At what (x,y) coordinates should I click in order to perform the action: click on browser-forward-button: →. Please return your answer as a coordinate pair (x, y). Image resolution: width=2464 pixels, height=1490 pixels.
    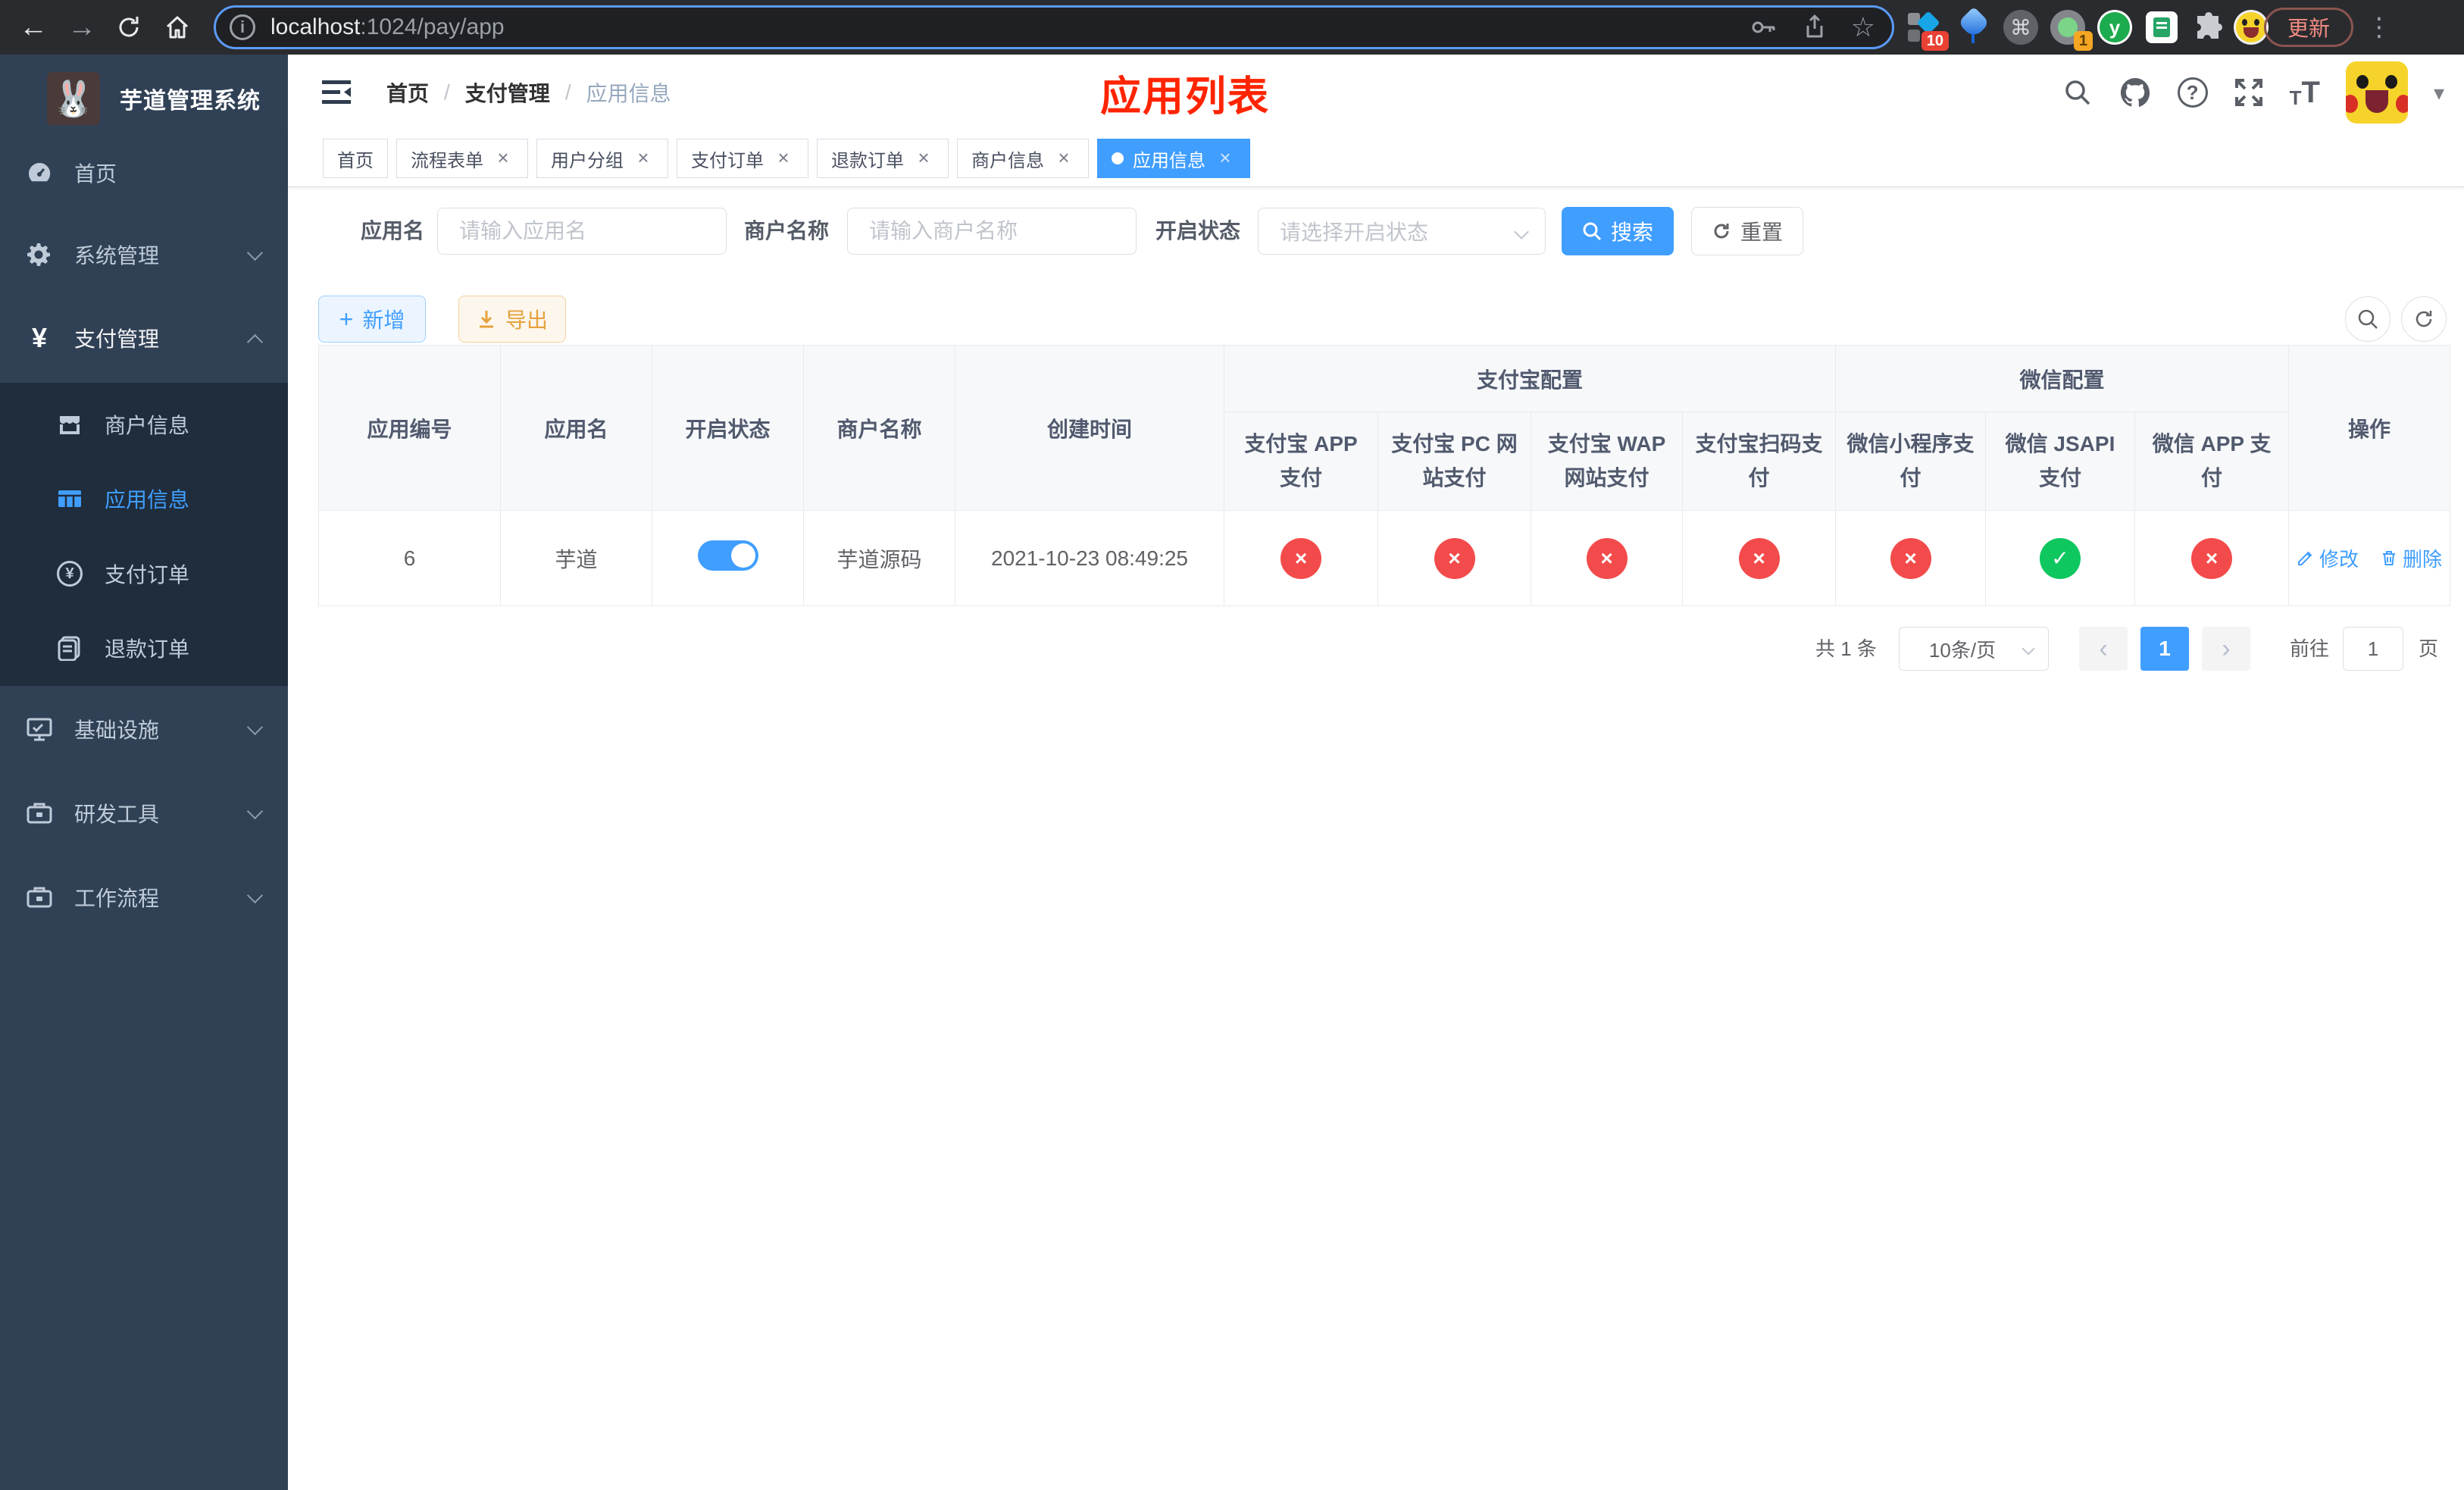
    Looking at the image, I should click on (82, 28).